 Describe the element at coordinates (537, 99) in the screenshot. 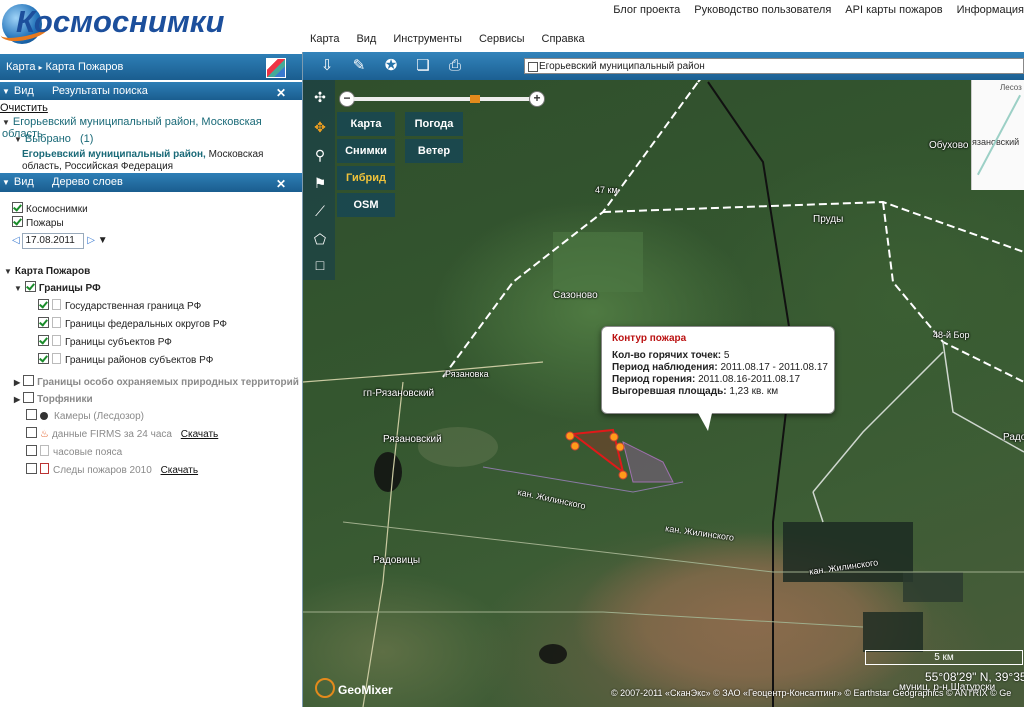

I see `zoom-in-button: +` at that location.